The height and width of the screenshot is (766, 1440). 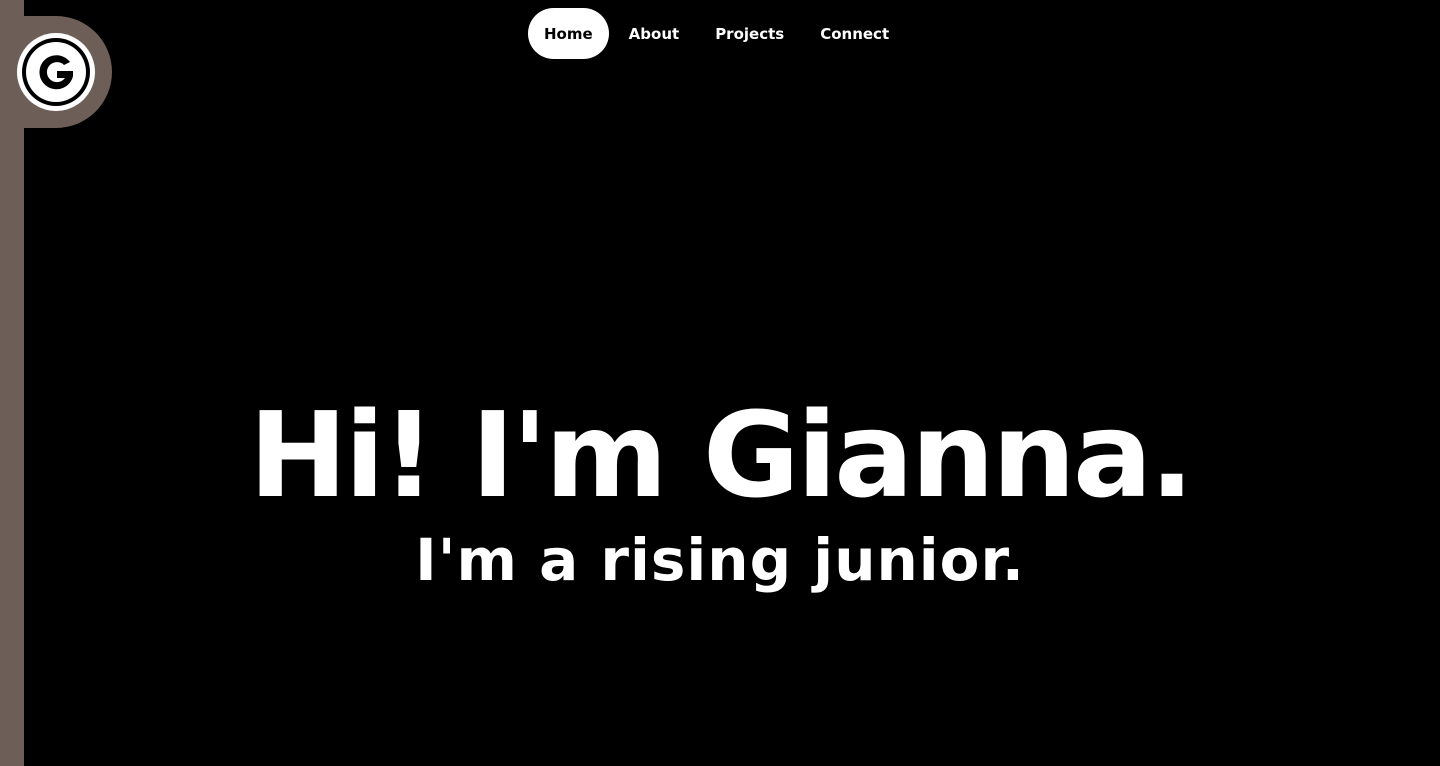 I want to click on g-monogram-icon, so click(x=56, y=72).